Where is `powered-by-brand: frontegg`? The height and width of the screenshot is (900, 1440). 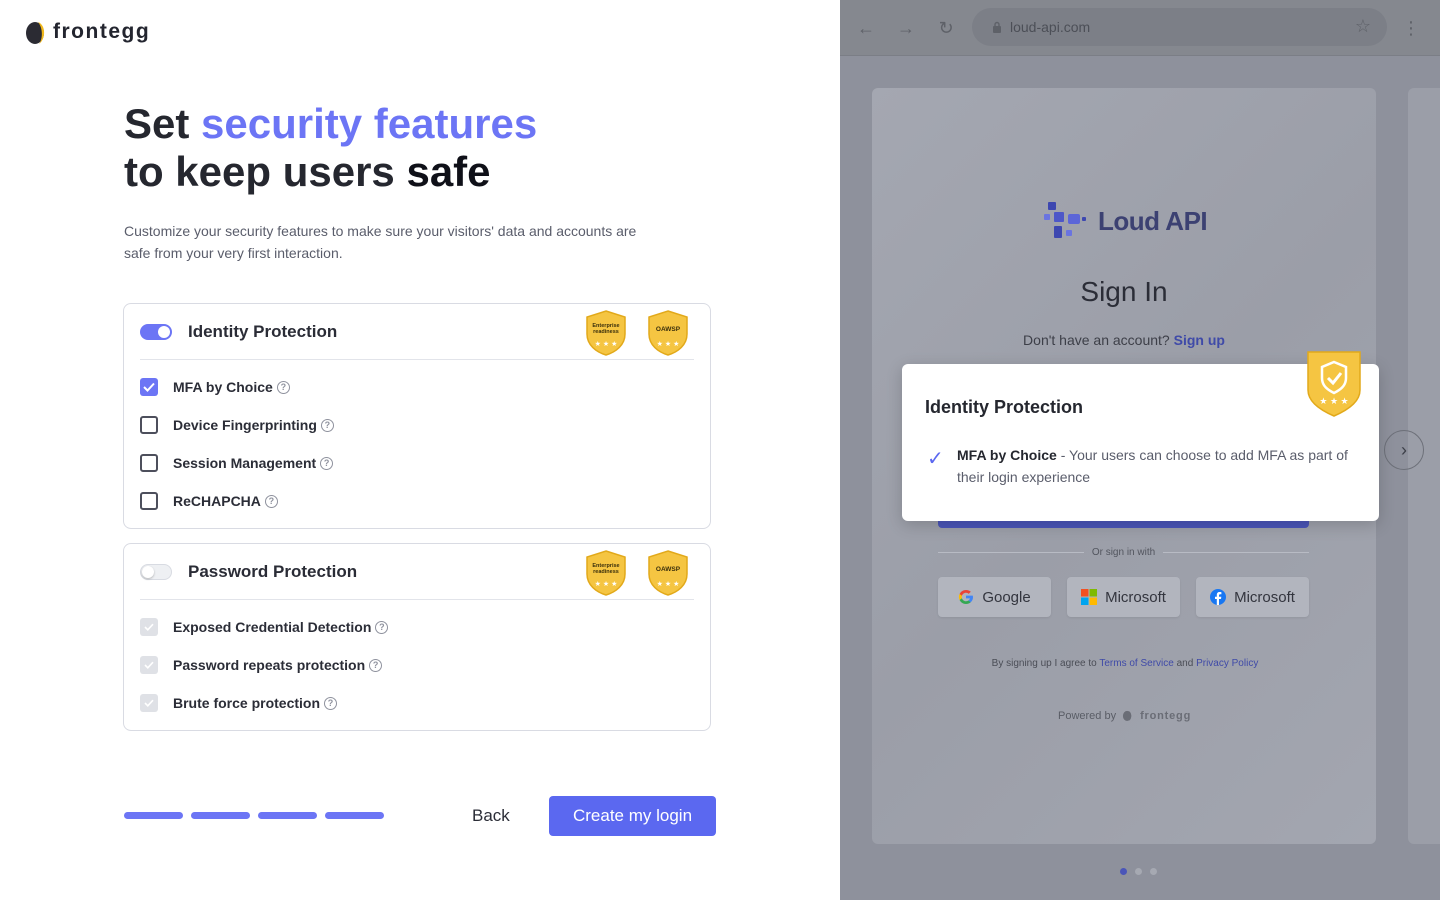 powered-by-brand: frontegg is located at coordinates (1166, 715).